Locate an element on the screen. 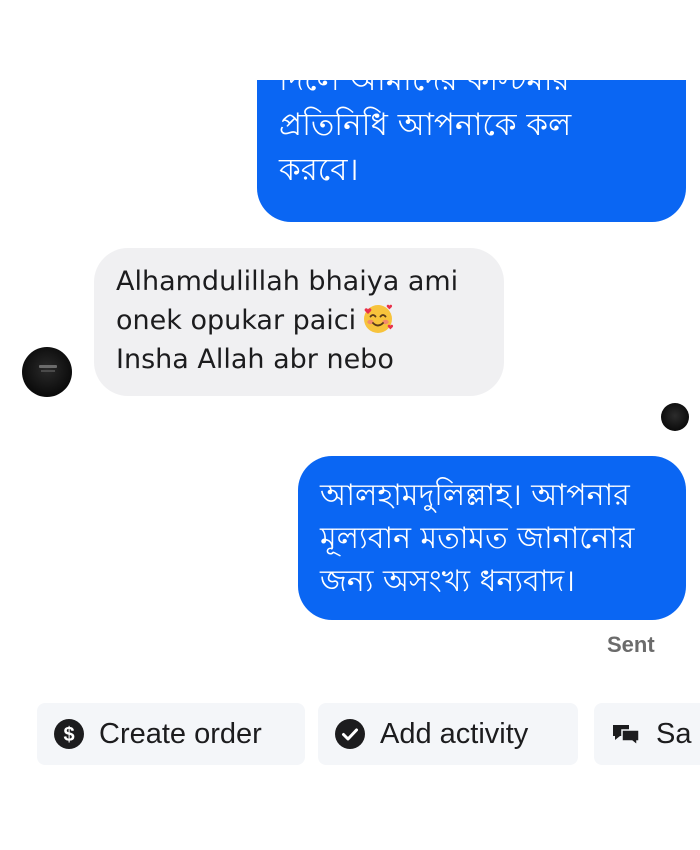  add-activity-label: Add activity is located at coordinates (454, 733).